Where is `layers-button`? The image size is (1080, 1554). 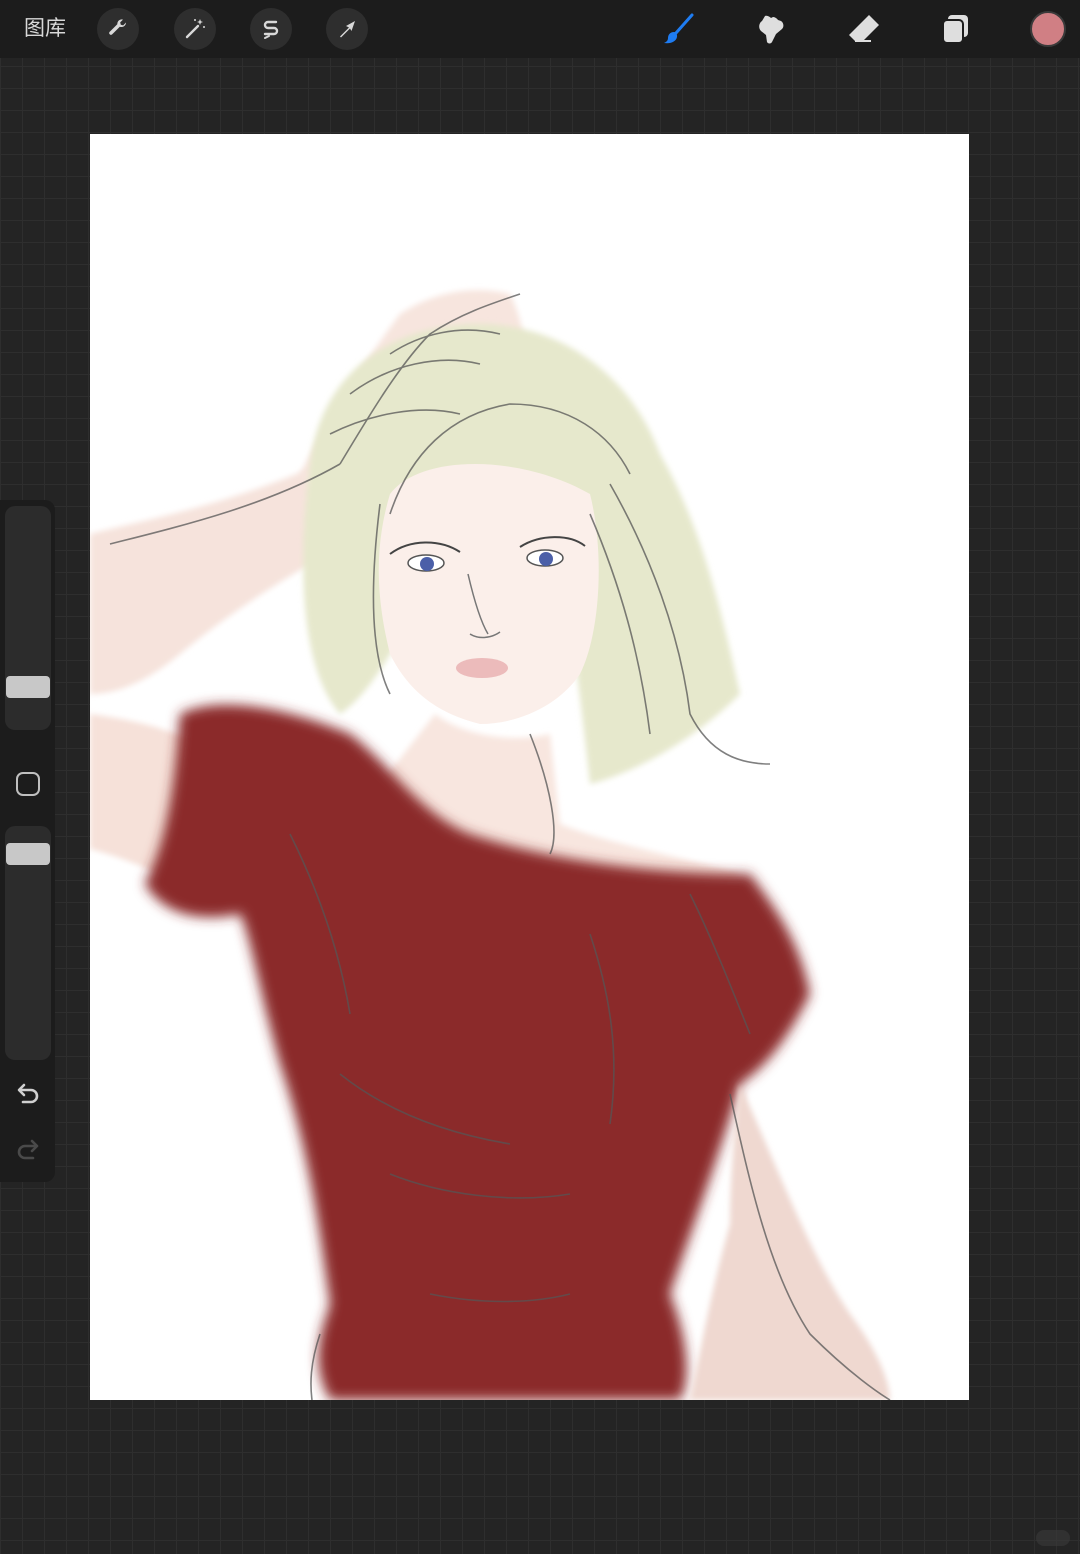 layers-button is located at coordinates (956, 29).